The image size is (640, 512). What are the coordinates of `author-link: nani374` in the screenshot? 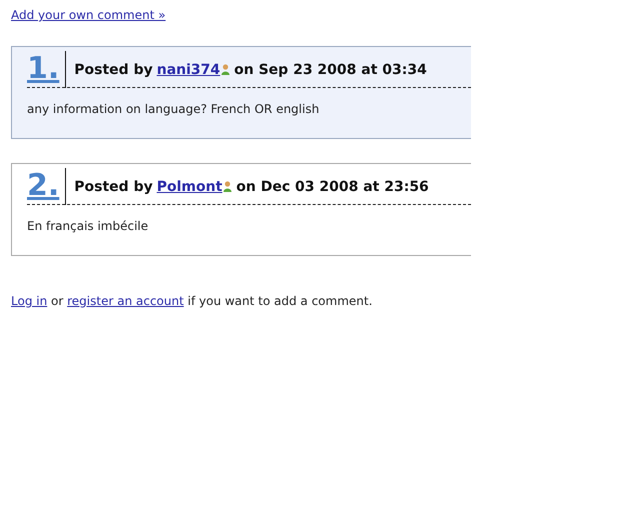 It's located at (188, 70).